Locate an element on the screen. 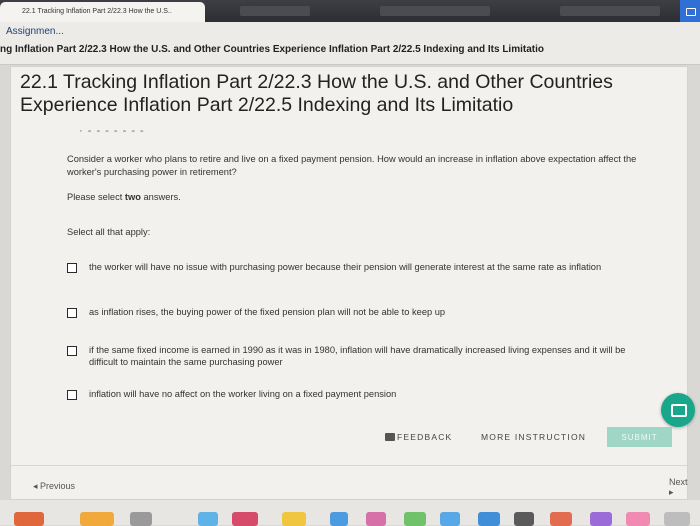  window-button is located at coordinates (690, 11).